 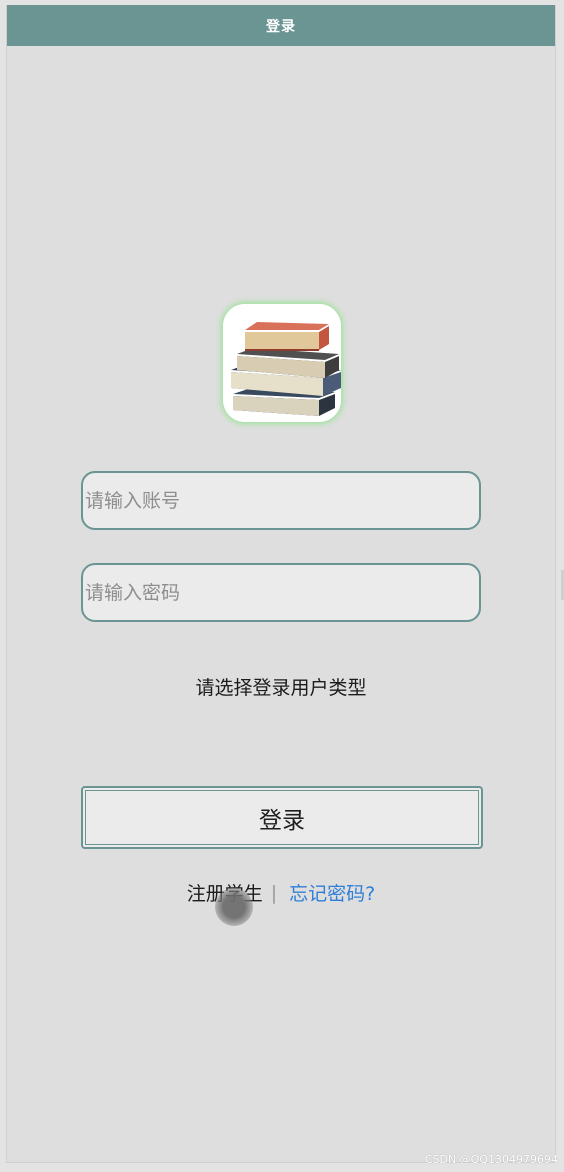 What do you see at coordinates (282, 817) in the screenshot?
I see `login-button: 登录` at bounding box center [282, 817].